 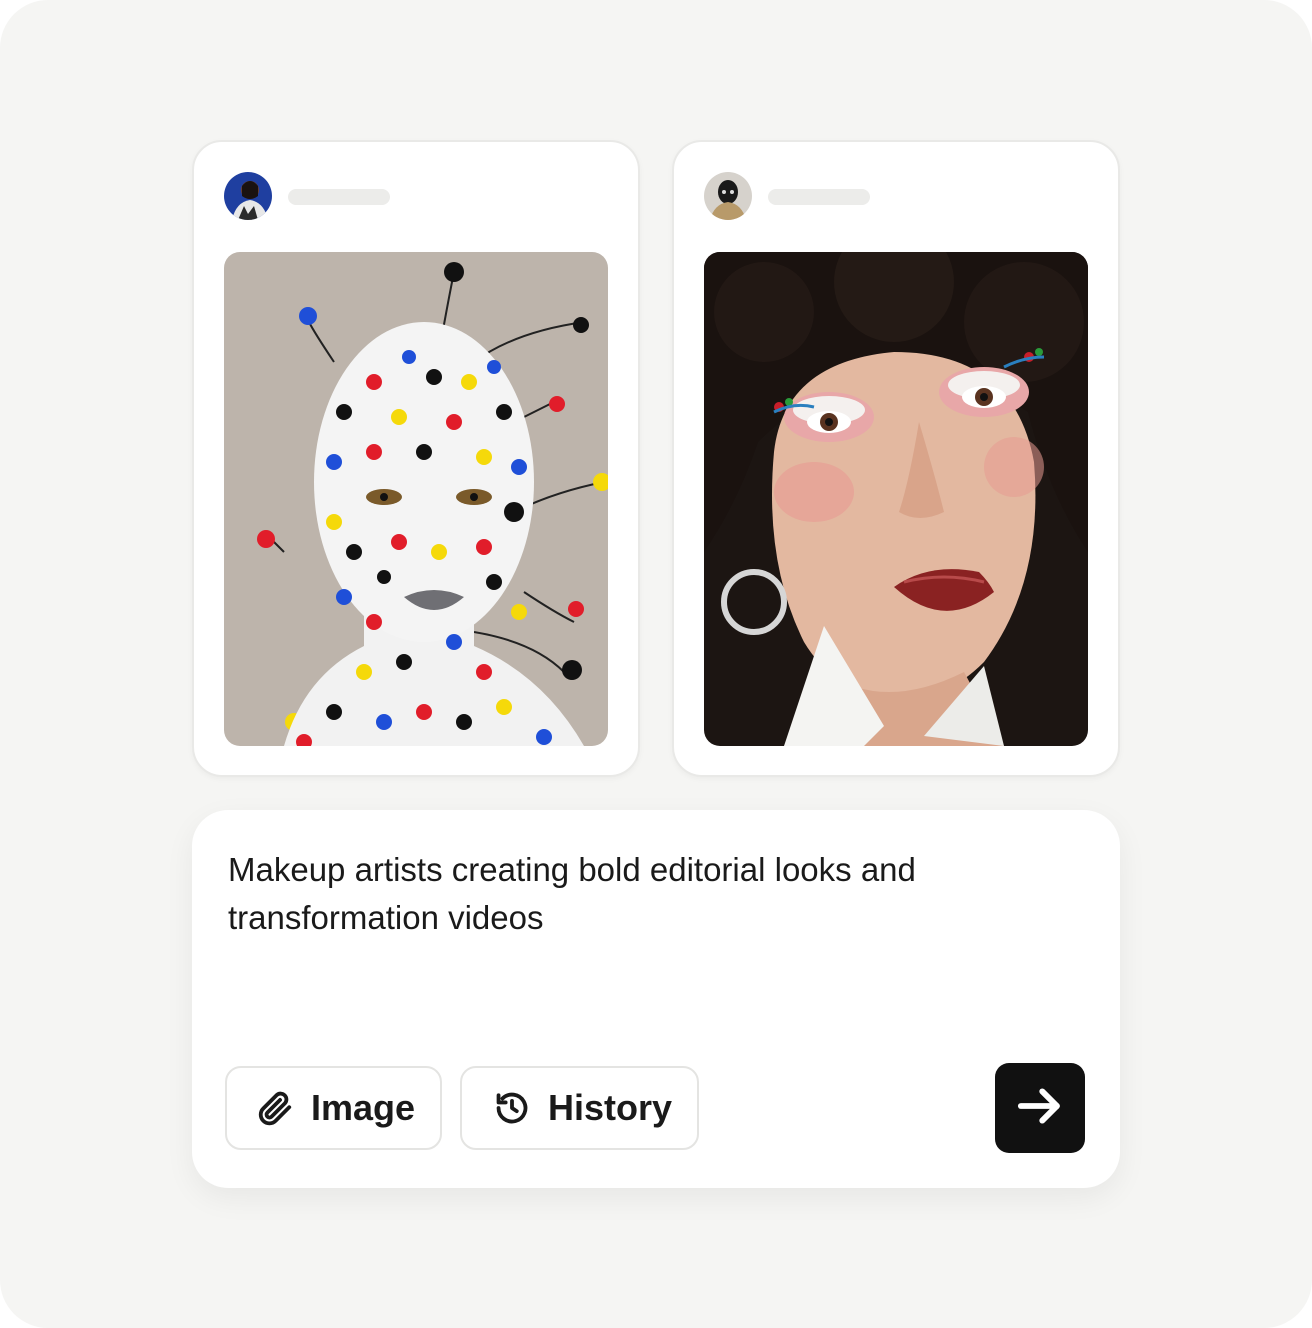 I want to click on send-button, so click(x=1040, y=1108).